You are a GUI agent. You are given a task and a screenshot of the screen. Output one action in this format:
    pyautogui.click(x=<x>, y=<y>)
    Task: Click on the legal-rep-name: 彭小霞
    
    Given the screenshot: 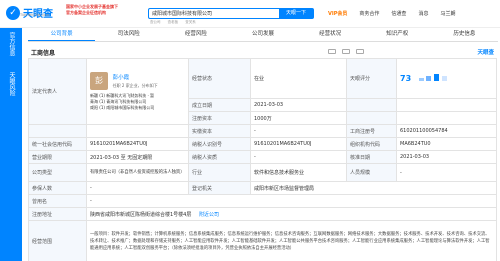 What is the action you would take?
    pyautogui.click(x=135, y=77)
    